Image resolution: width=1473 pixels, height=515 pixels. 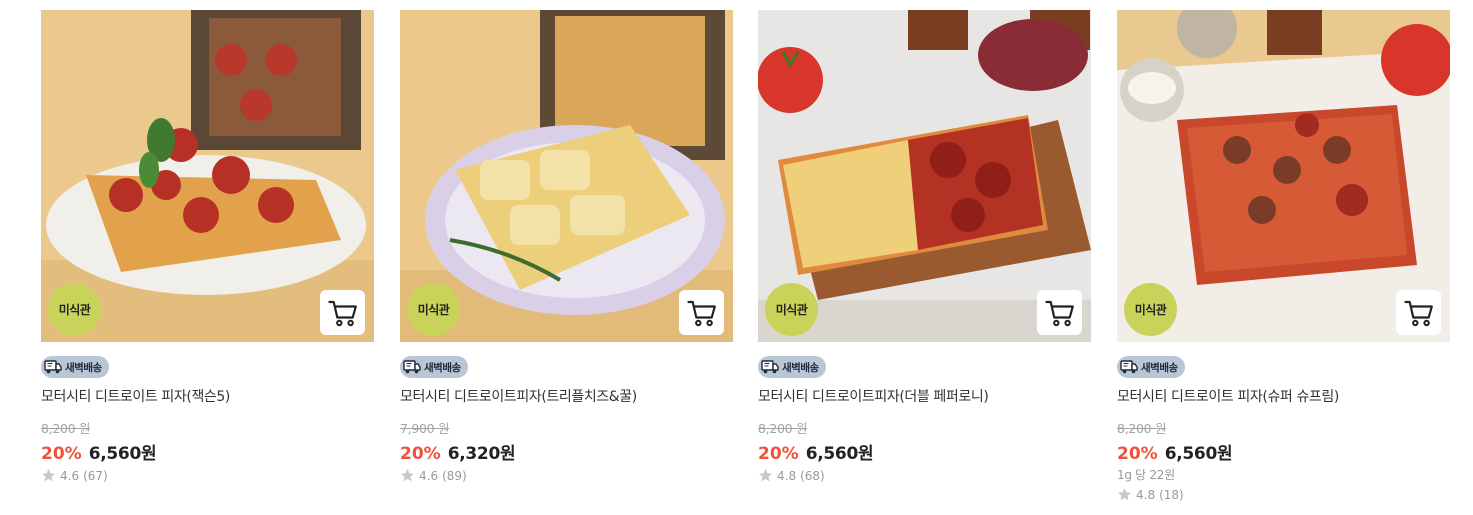 What do you see at coordinates (518, 396) in the screenshot?
I see `product-name: 모터시티 디트로이트피자(트리플치즈&꿀)` at bounding box center [518, 396].